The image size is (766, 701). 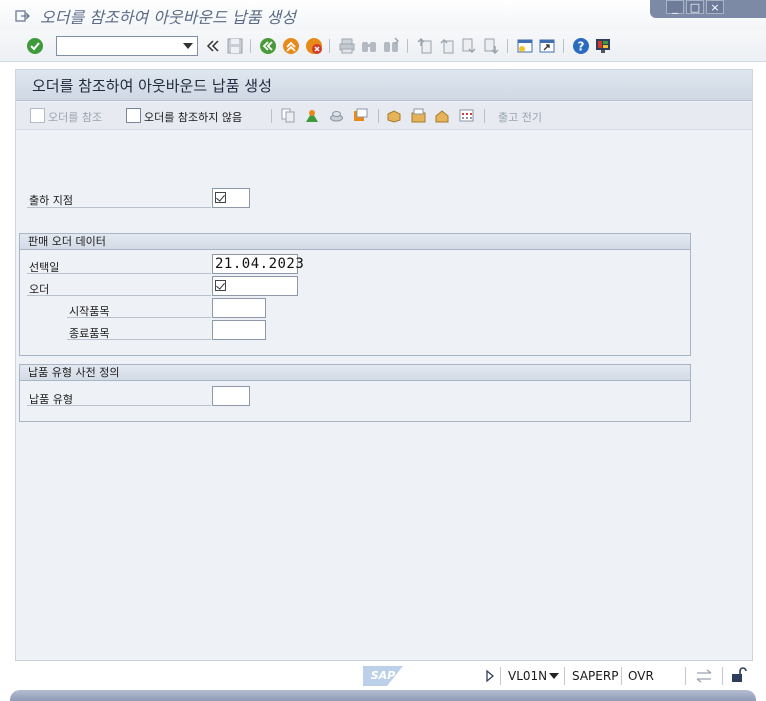 What do you see at coordinates (312, 115) in the screenshot?
I see `partner-icon` at bounding box center [312, 115].